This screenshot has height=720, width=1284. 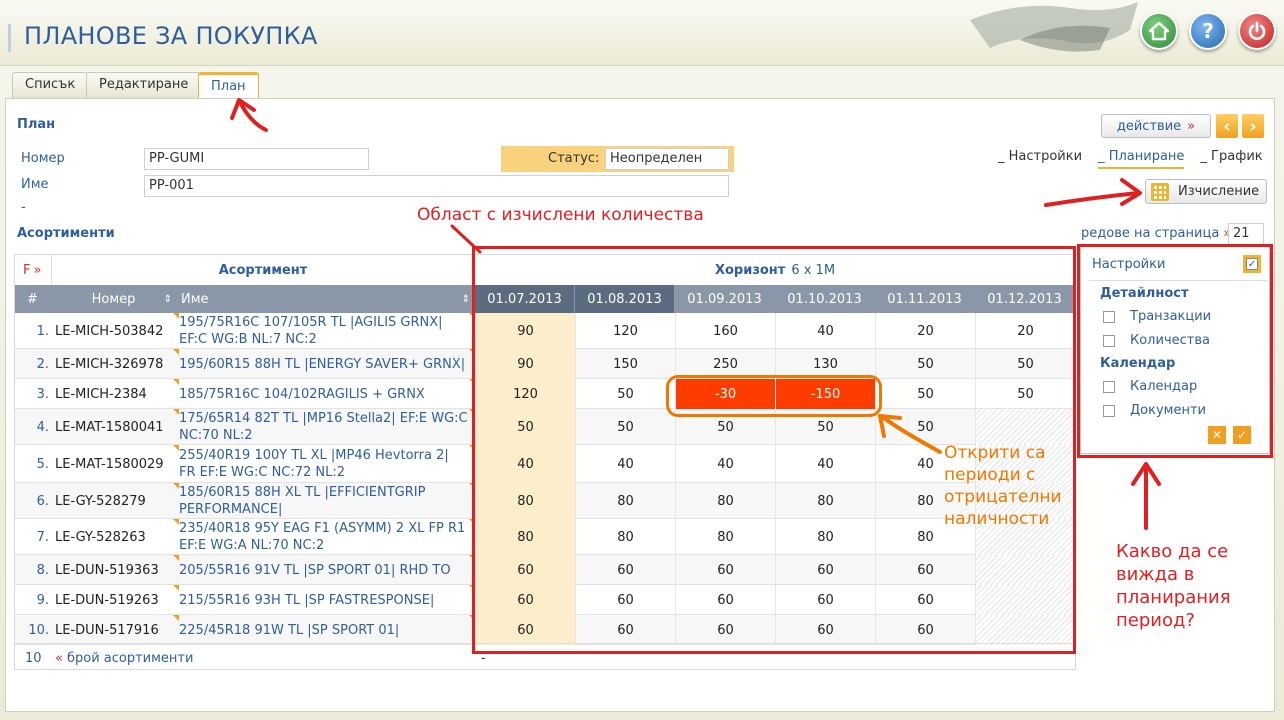 What do you see at coordinates (1246, 234) in the screenshot?
I see `rows-per-page-input: 21` at bounding box center [1246, 234].